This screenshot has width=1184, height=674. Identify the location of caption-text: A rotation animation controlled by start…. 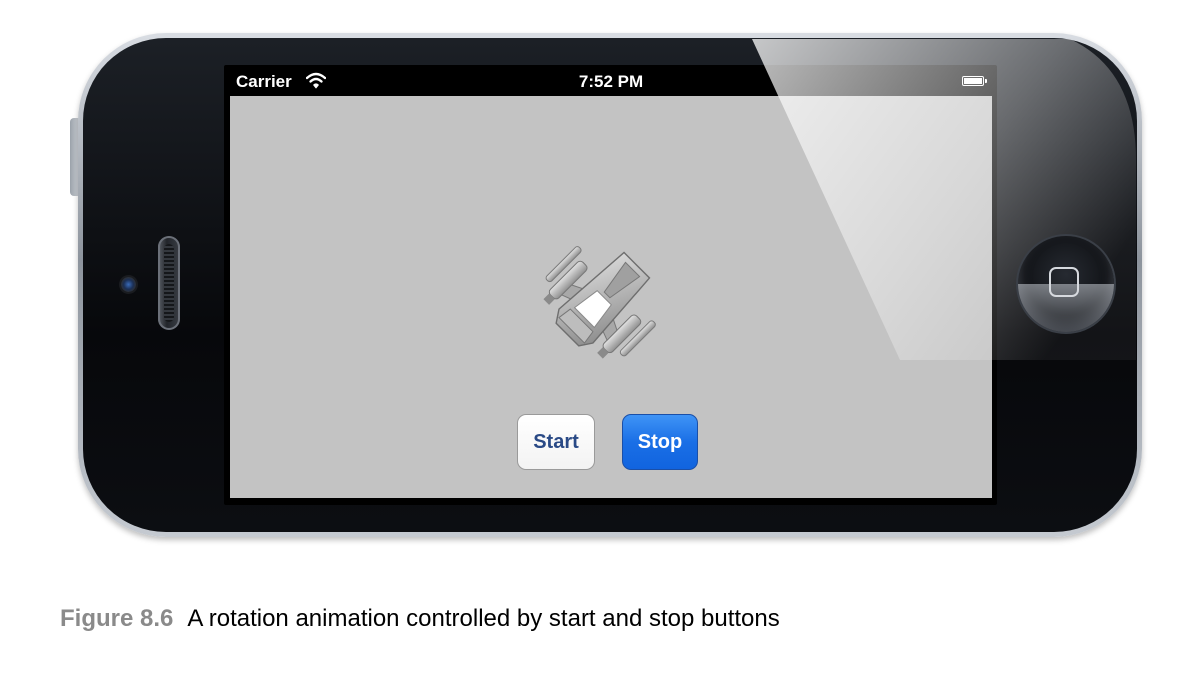
(483, 618).